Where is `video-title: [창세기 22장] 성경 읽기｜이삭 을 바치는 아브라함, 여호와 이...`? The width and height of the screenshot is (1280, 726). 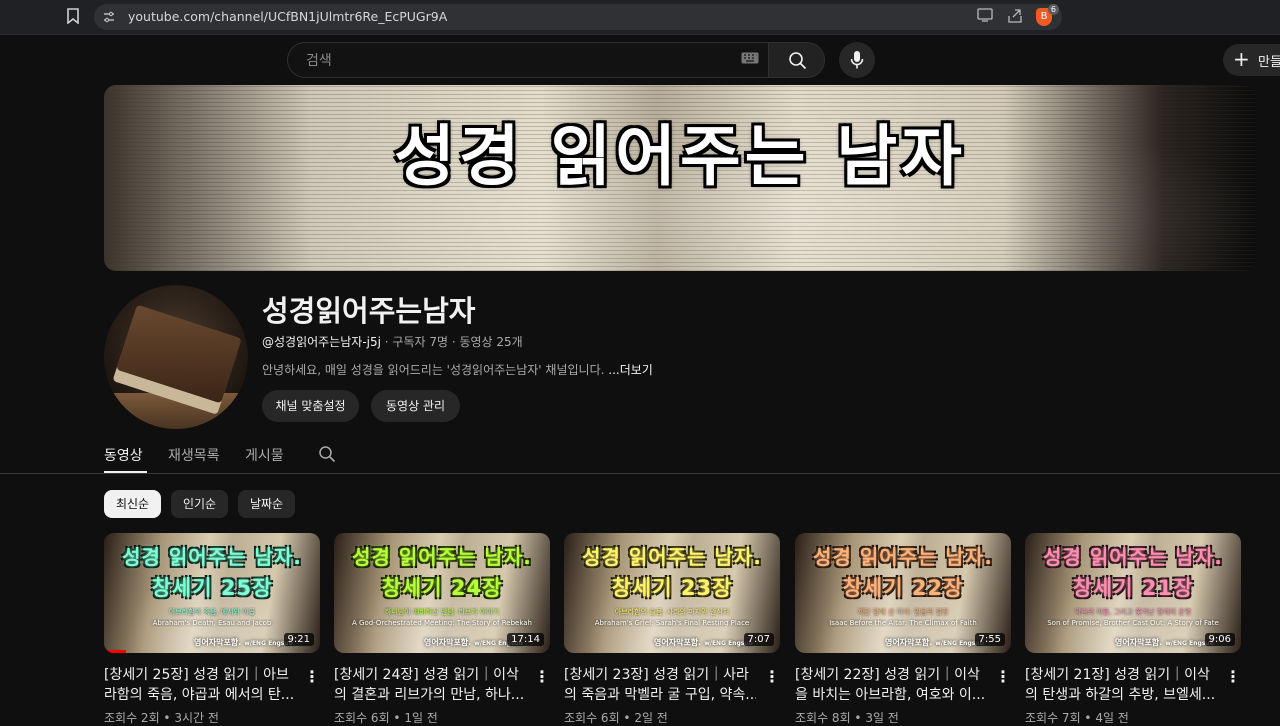 video-title: [창세기 22장] 성경 읽기｜이삭 을 바치는 아브라함, 여호와 이... is located at coordinates (891, 685).